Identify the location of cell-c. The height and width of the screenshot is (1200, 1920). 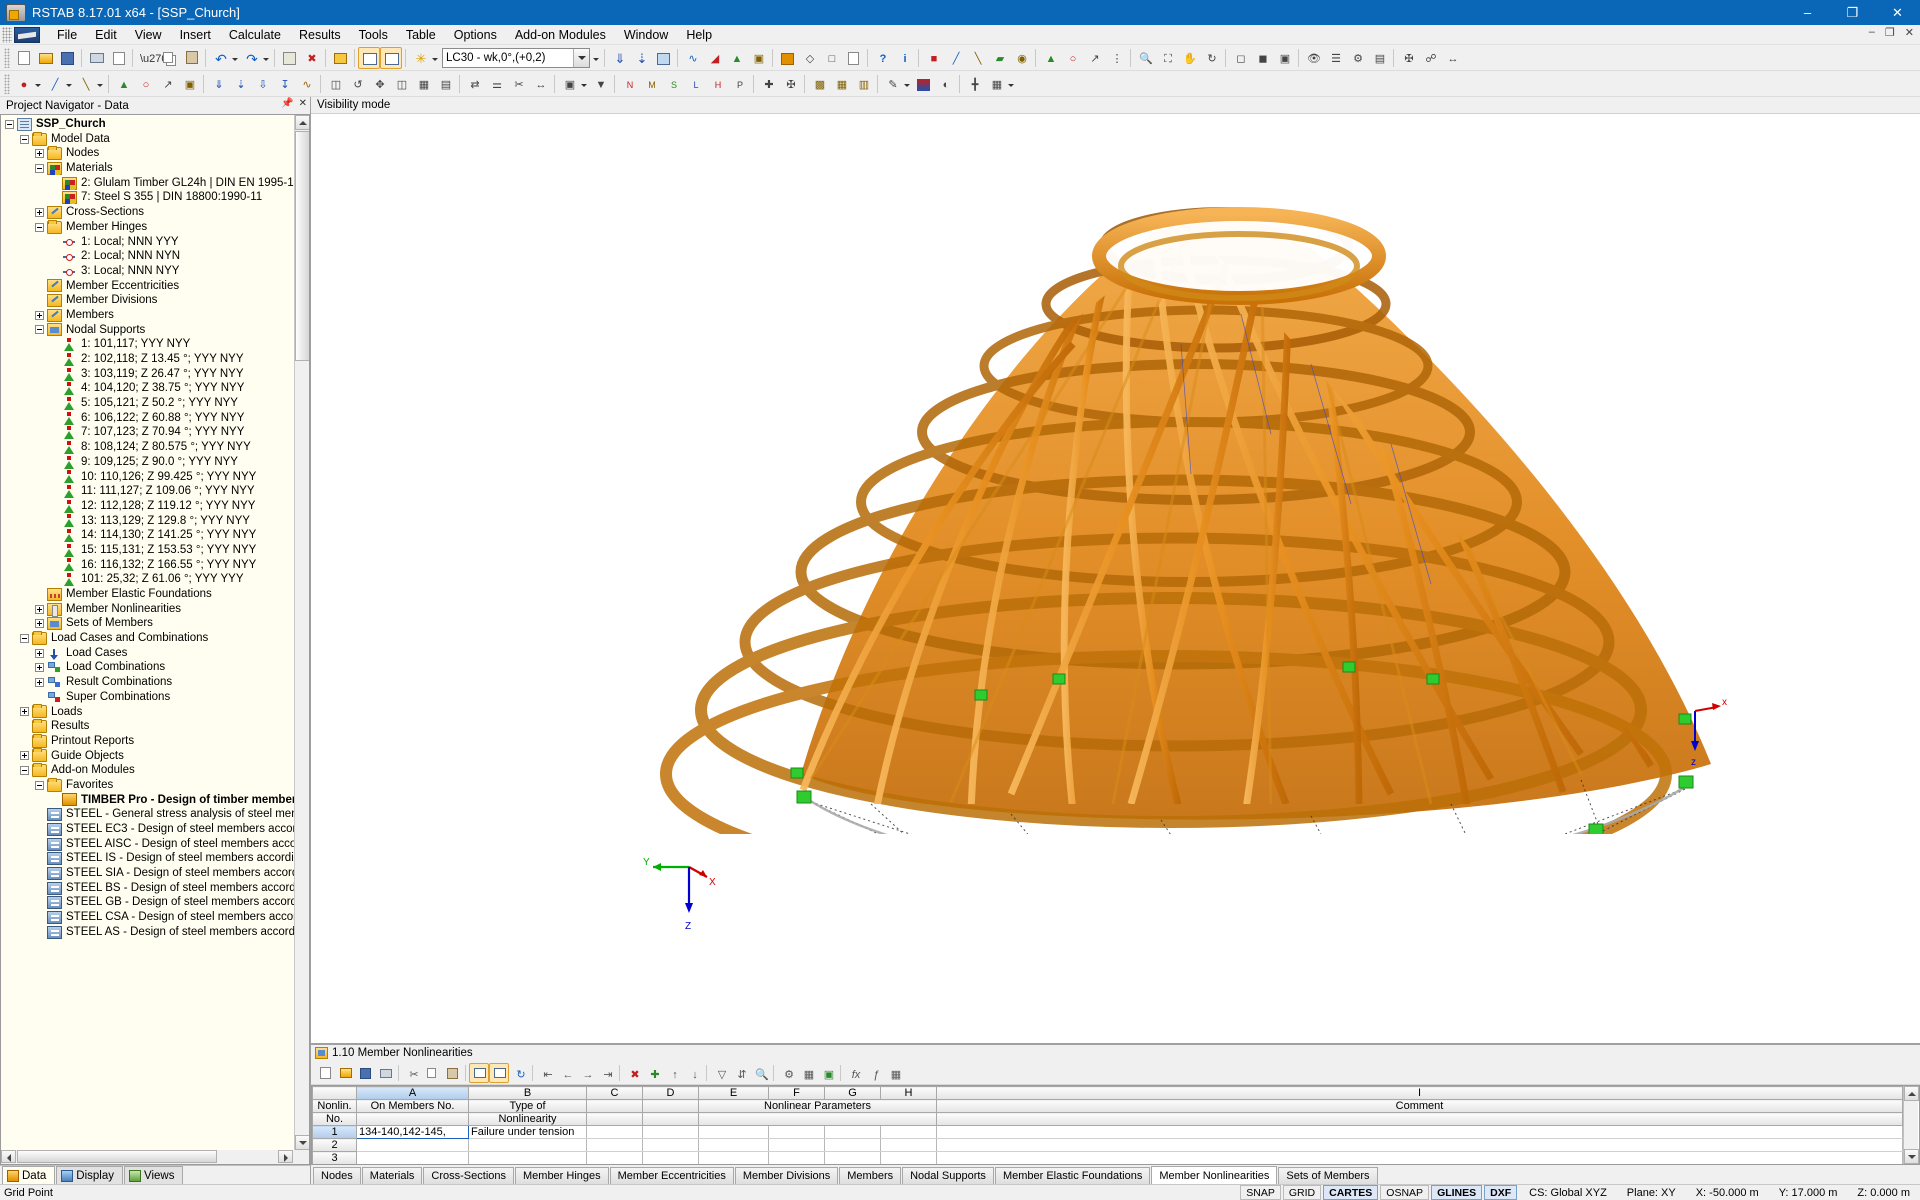
(614, 1132).